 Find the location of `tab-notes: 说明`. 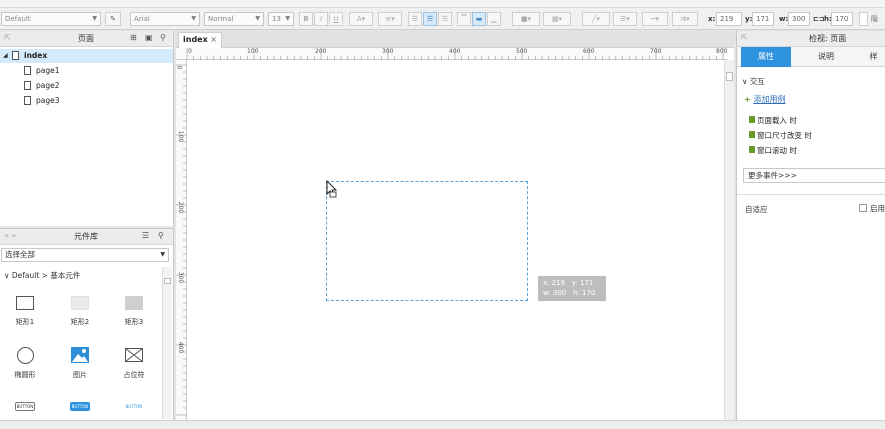

tab-notes: 说明 is located at coordinates (826, 57).